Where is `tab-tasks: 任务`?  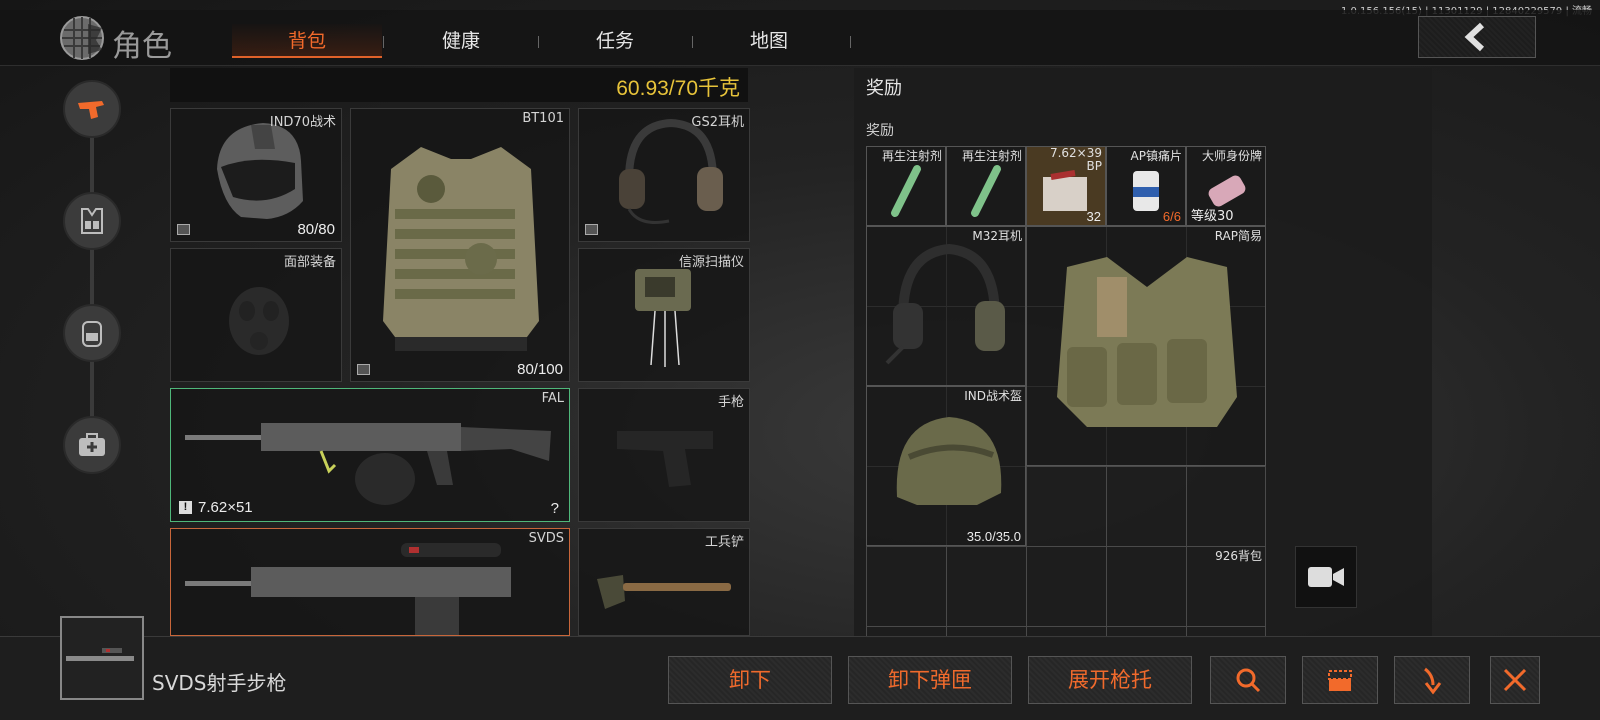
tab-tasks: 任务 is located at coordinates (615, 41).